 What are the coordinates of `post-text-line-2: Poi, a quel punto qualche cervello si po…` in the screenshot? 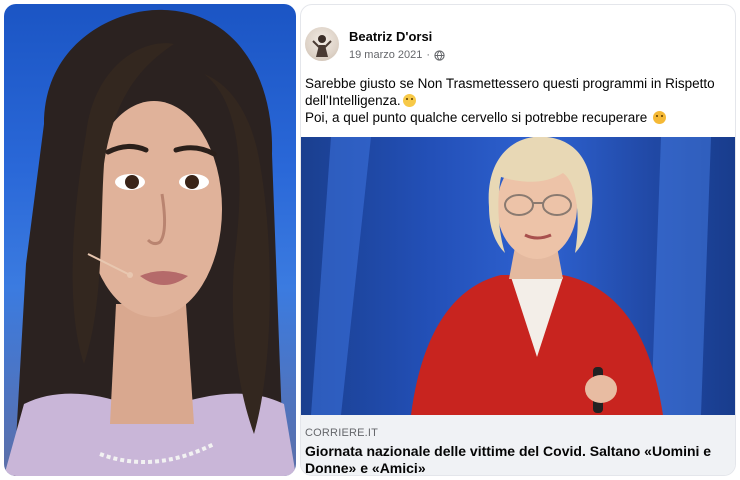 It's located at (476, 117).